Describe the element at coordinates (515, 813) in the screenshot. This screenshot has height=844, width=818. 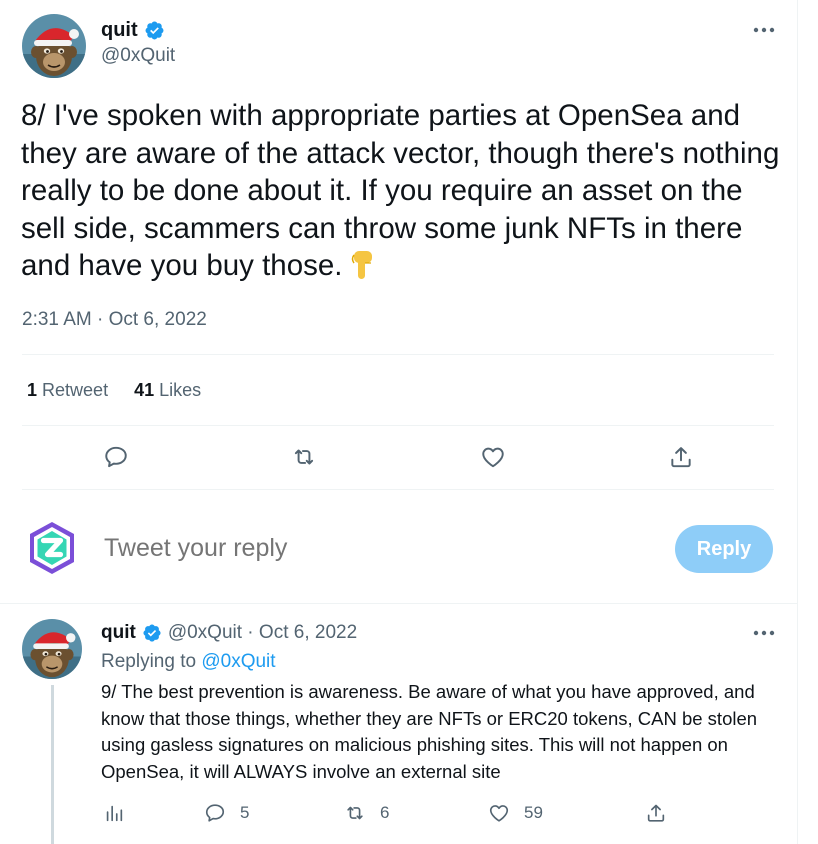
I see `like-action: 59` at that location.